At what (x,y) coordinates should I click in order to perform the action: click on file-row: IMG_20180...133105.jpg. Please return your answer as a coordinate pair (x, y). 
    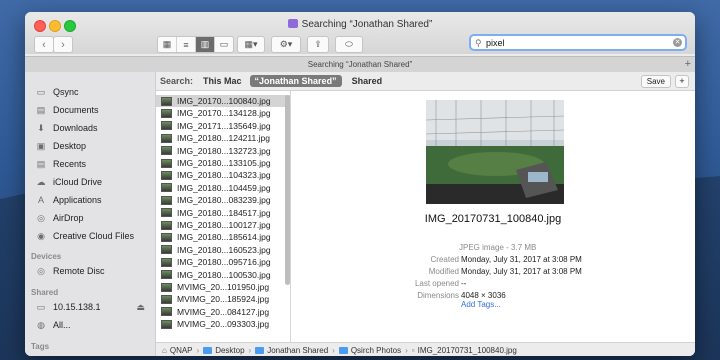
    Looking at the image, I should click on (223, 163).